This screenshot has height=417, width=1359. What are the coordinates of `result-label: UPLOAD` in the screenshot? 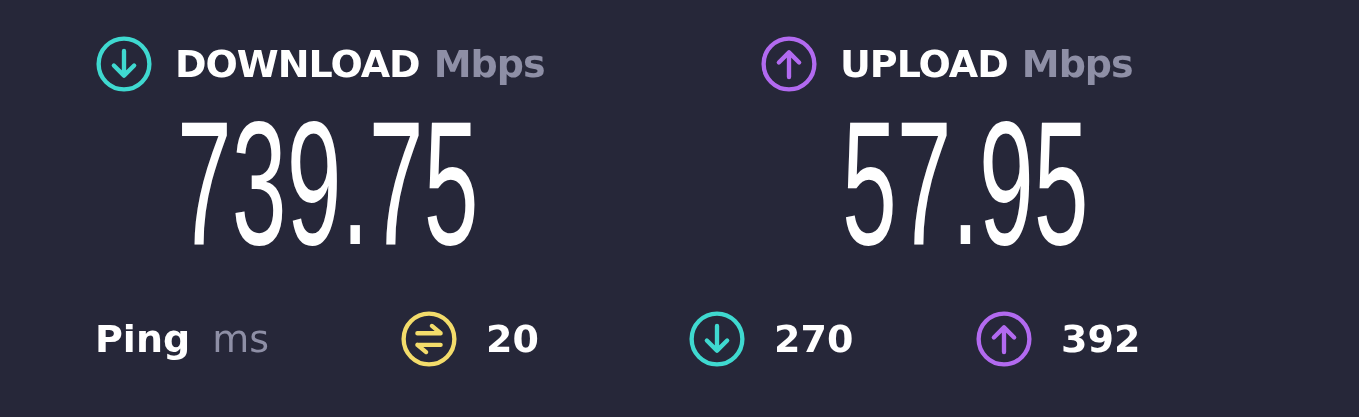 It's located at (924, 64).